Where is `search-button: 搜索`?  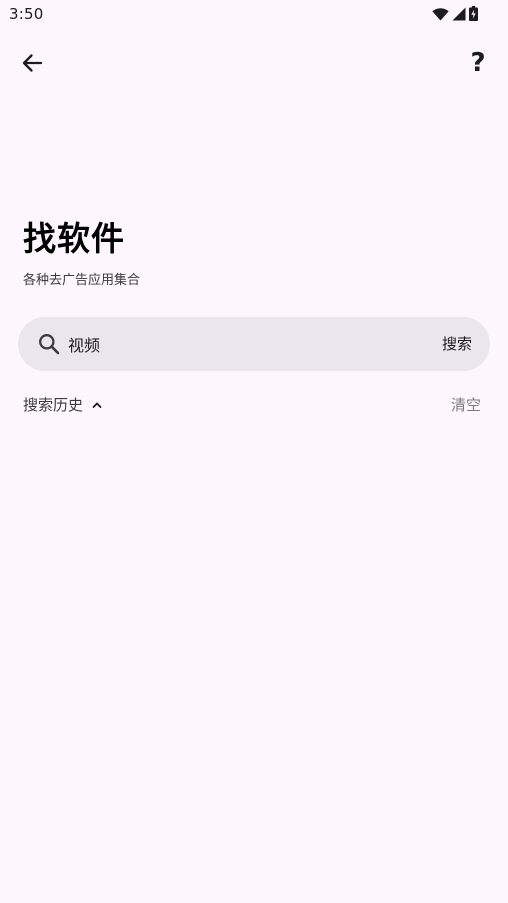 search-button: 搜索 is located at coordinates (457, 343).